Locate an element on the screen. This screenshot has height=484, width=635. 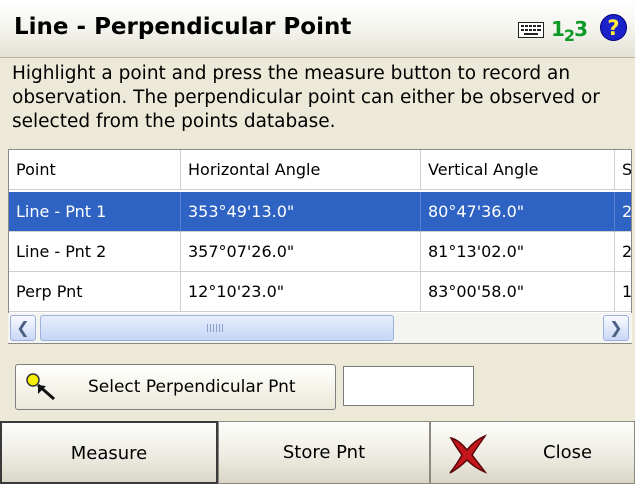
table-row: Line - Pnt 2 357°07'26.0" 81°13'02.0" 2 is located at coordinates (320, 252).